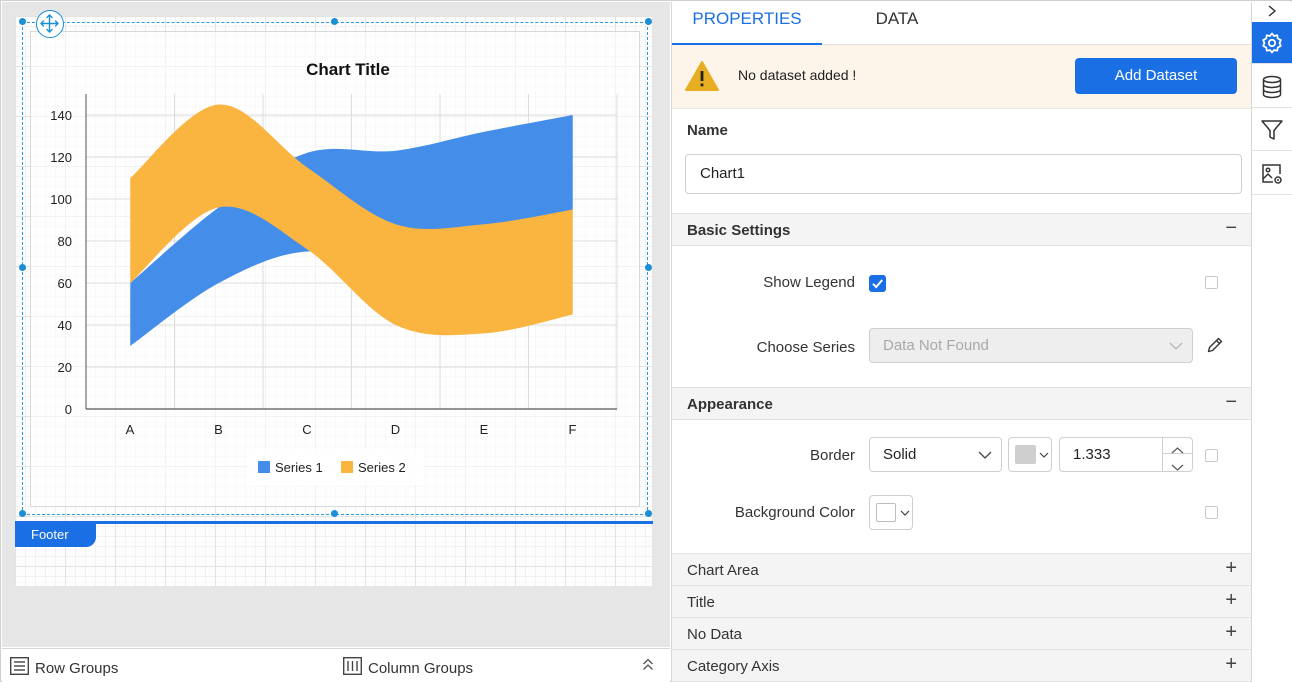 This screenshot has height=682, width=1292. What do you see at coordinates (1031, 345) in the screenshot?
I see `choose-series-dropdown: Data Not Found` at bounding box center [1031, 345].